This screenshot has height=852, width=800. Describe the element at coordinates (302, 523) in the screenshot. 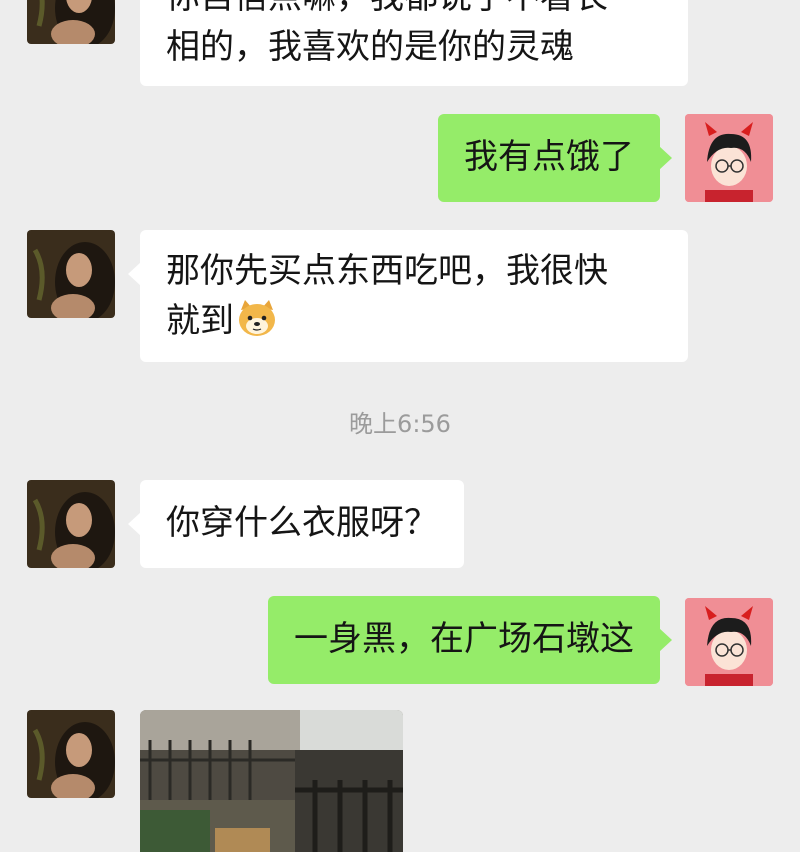

I see `message-text: 你穿什么衣服呀？` at that location.